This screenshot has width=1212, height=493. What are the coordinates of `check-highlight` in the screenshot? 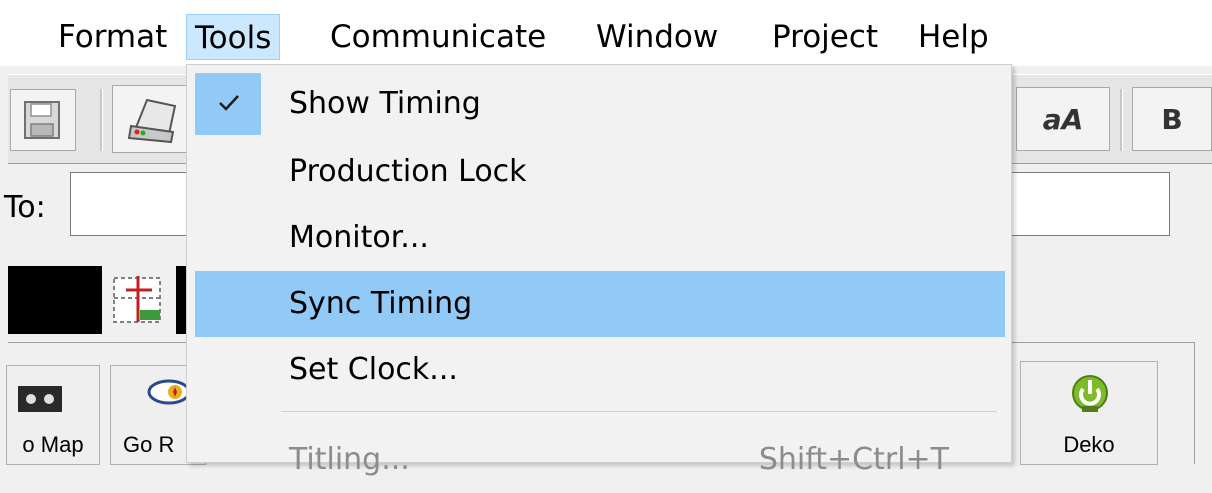 It's located at (228, 104).